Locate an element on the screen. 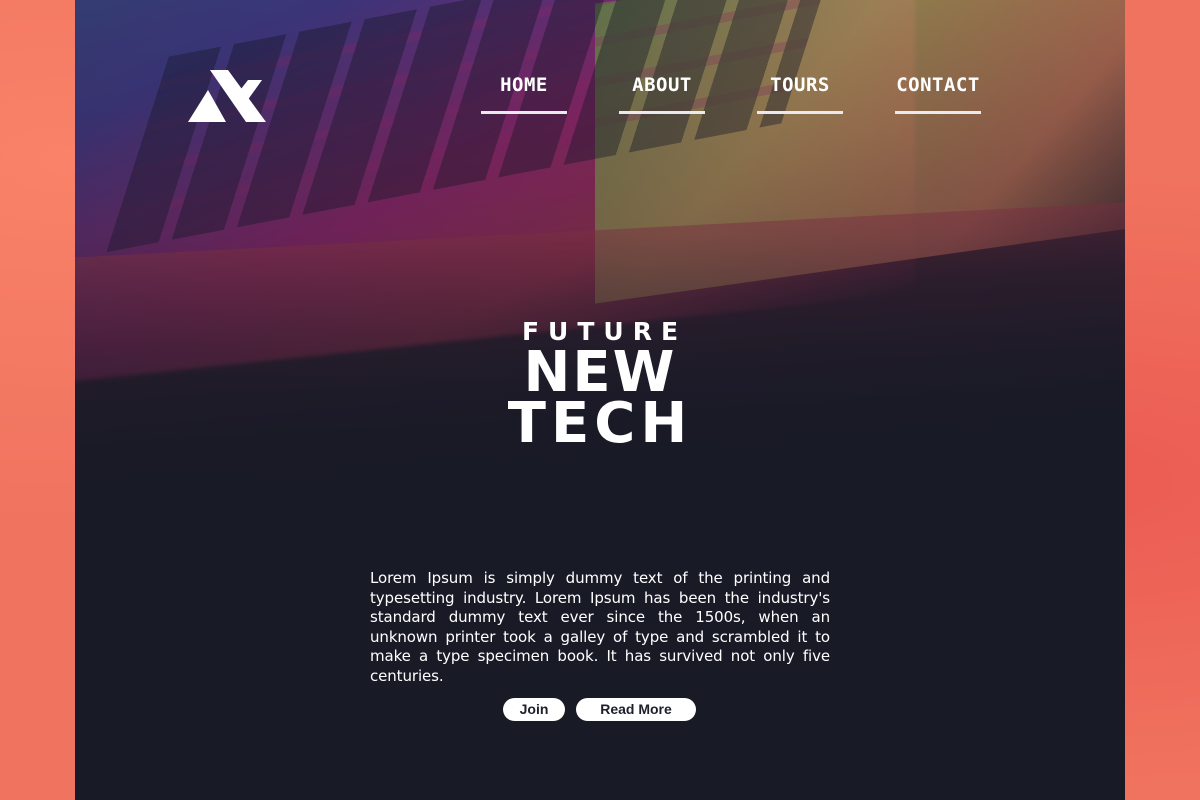 The width and height of the screenshot is (1200, 800). read-more-button: Read More is located at coordinates (636, 709).